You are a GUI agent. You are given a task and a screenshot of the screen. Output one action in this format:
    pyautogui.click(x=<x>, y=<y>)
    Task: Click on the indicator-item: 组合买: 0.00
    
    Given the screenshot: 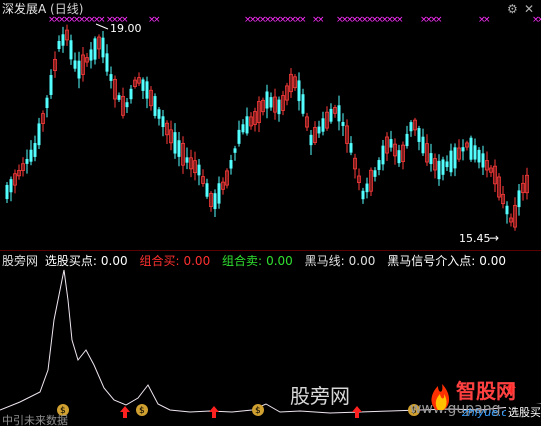 What is the action you would take?
    pyautogui.click(x=176, y=261)
    